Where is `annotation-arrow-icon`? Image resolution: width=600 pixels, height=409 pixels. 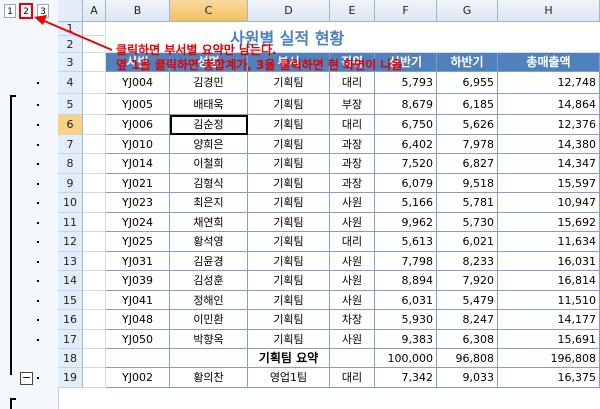 annotation-arrow-icon is located at coordinates (73, 33).